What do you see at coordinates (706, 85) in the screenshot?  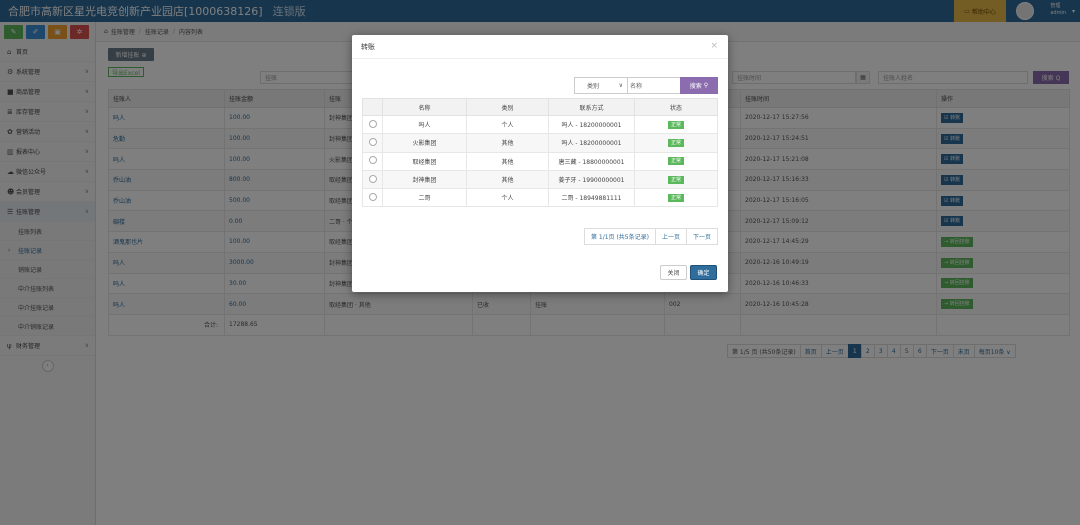 I see `search-icon: ⚲` at bounding box center [706, 85].